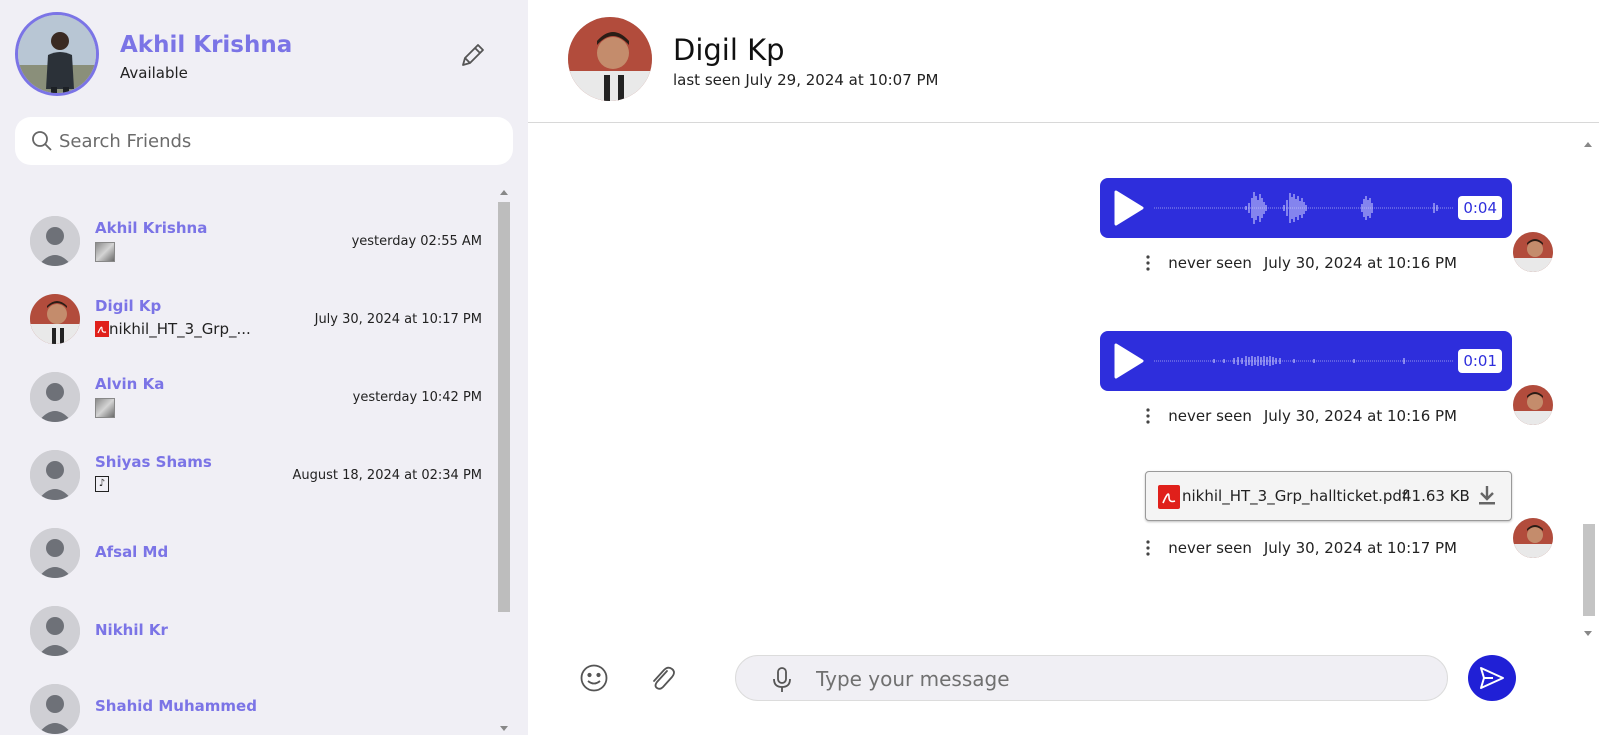  I want to click on profile-header: Akhil Krishna Available, so click(265, 54).